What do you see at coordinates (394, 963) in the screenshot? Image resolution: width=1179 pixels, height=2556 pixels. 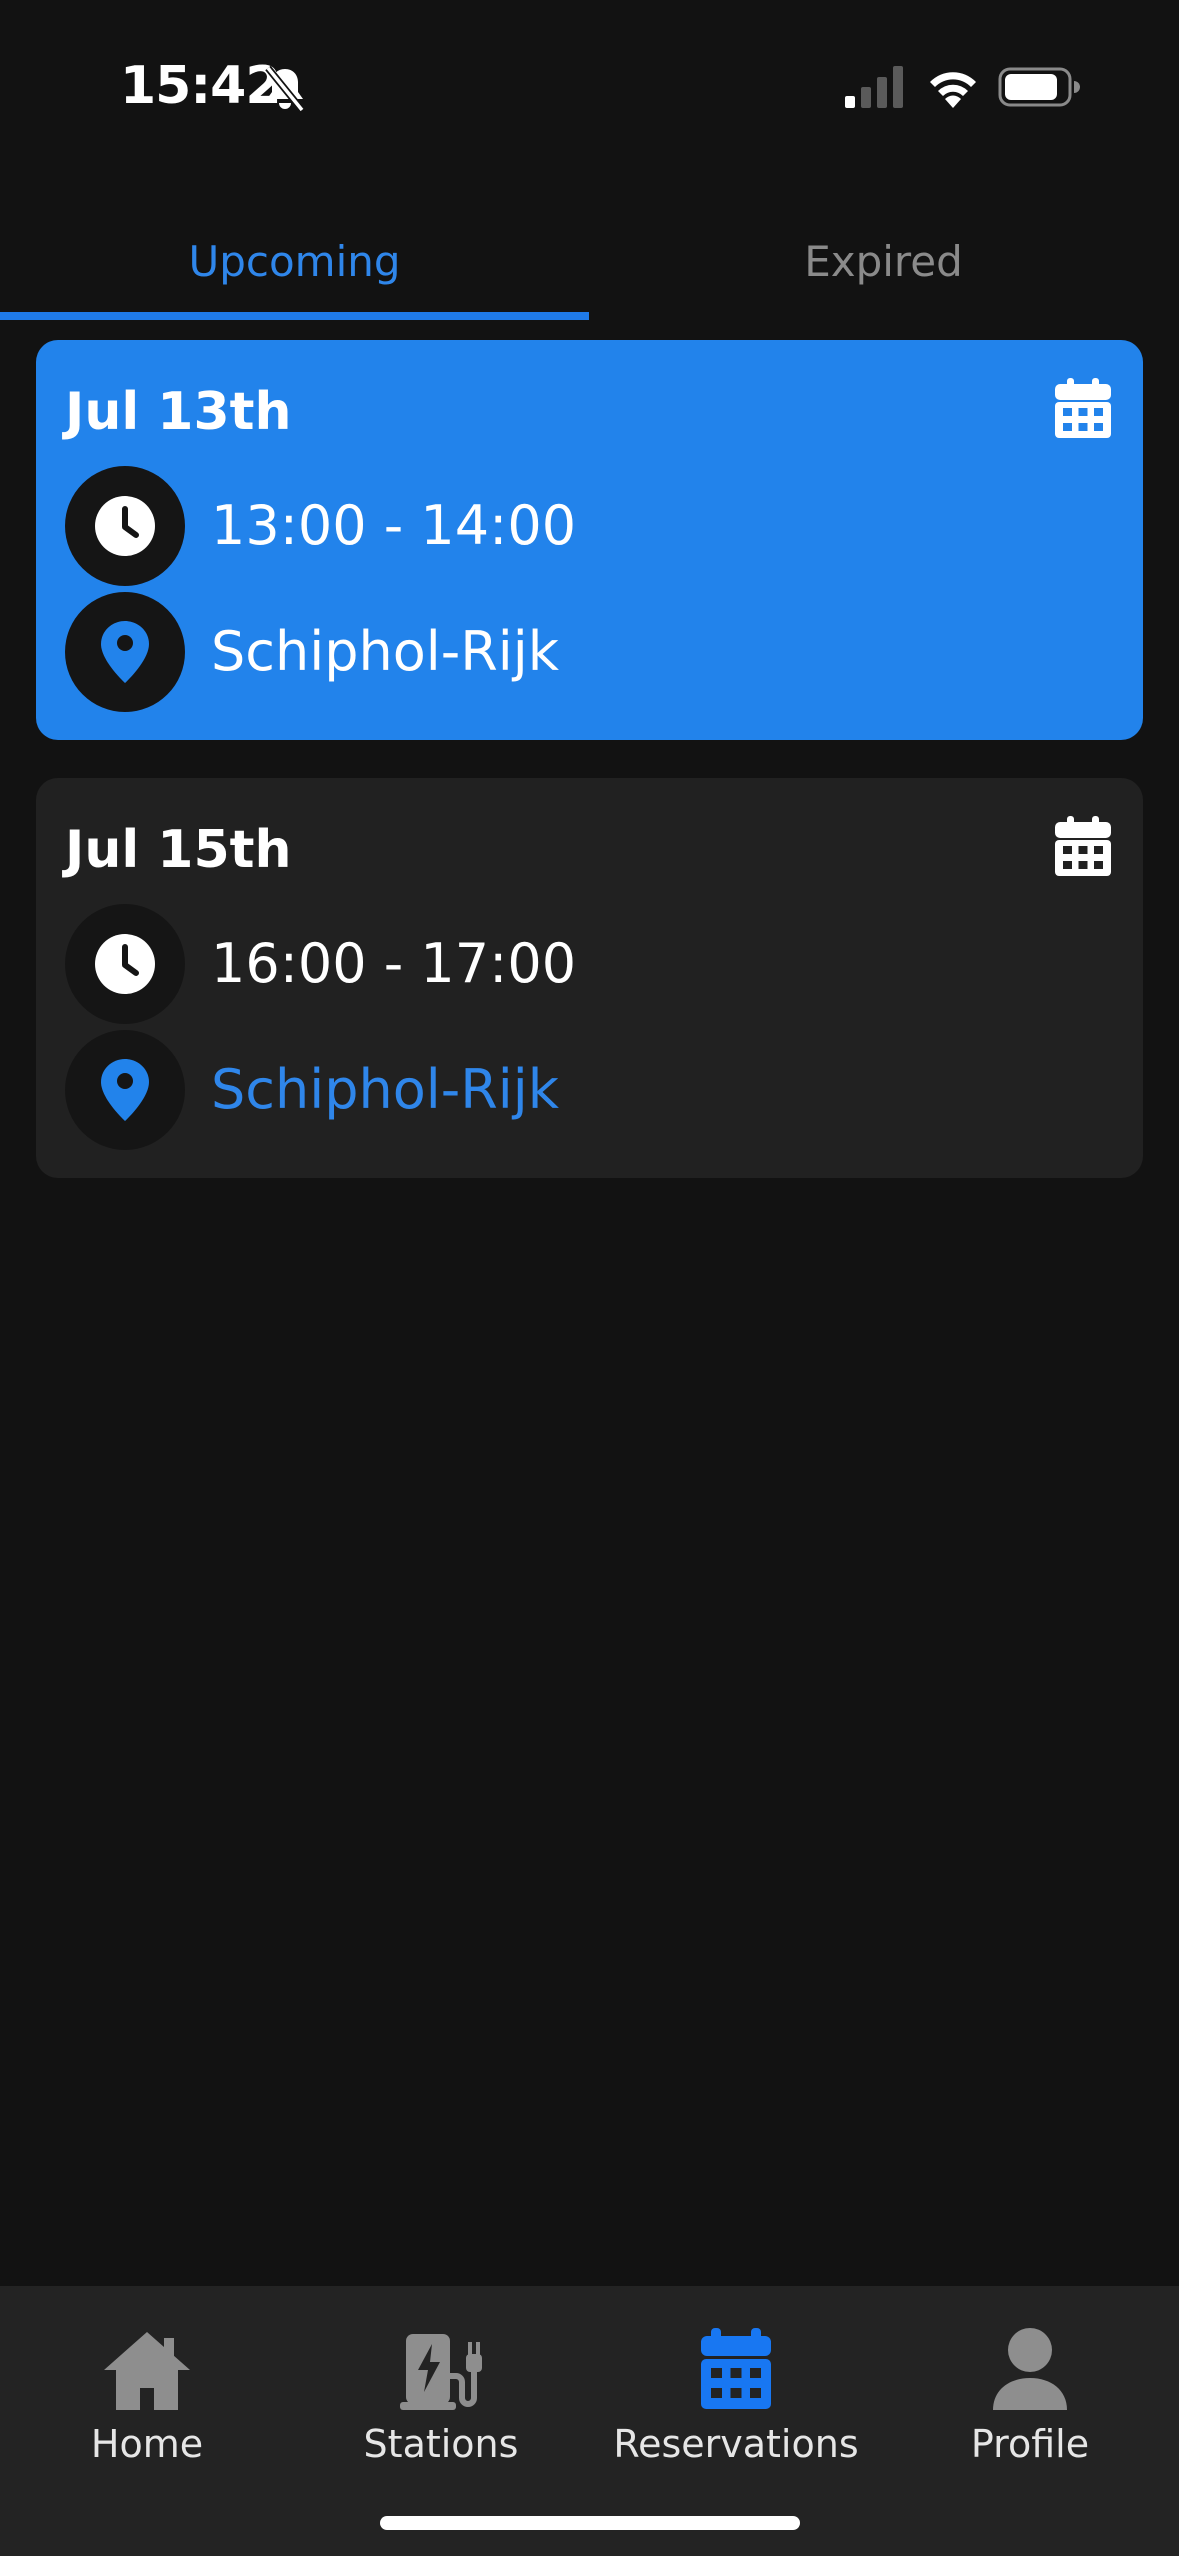 I see `reservation-time: 16:00 - 17:00` at bounding box center [394, 963].